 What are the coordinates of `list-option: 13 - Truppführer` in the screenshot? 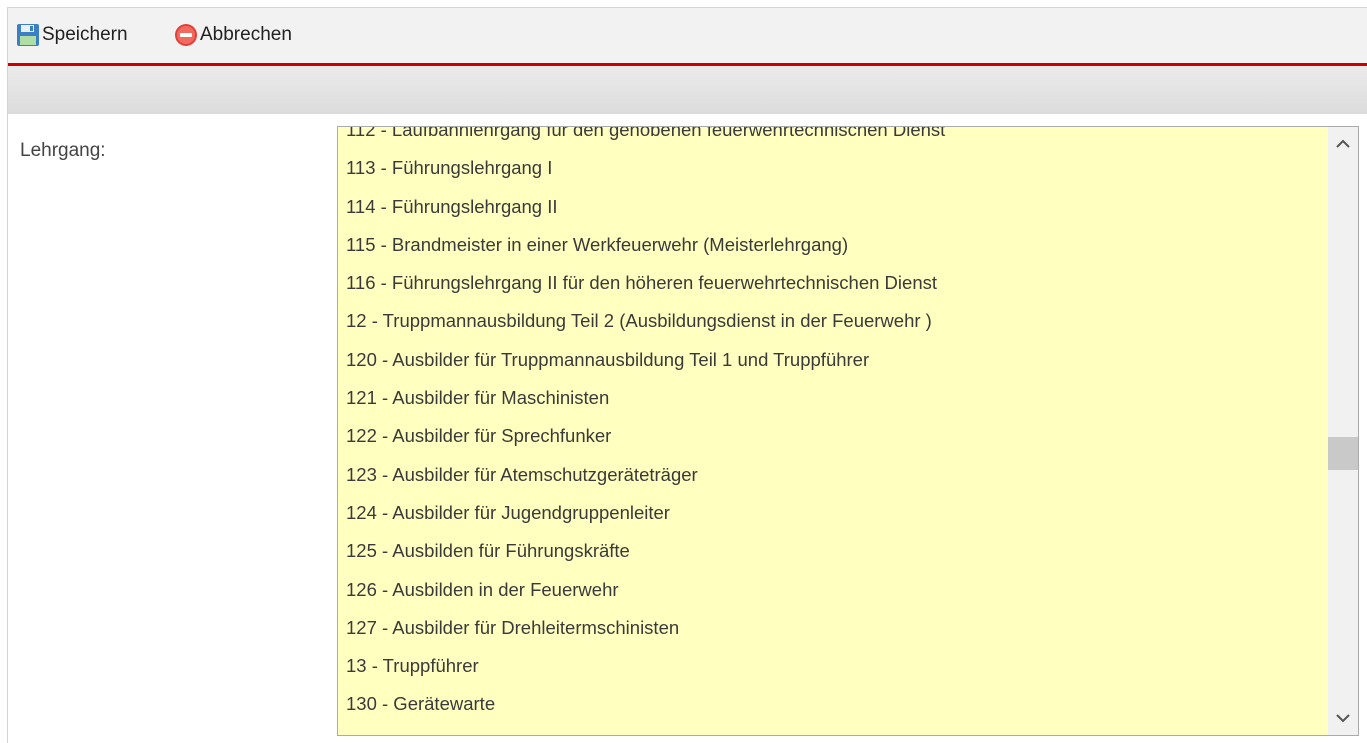 It's located at (830, 666).